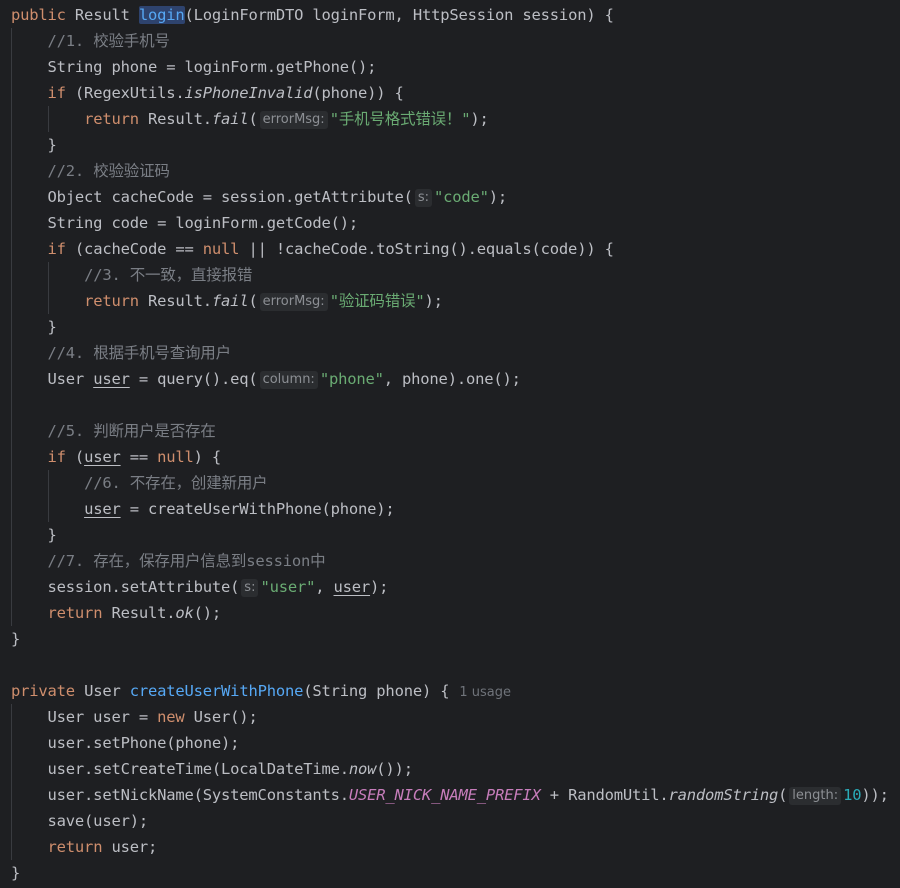 The height and width of the screenshot is (888, 900). I want to click on code-token: user.setPhone(phone);, so click(125, 743).